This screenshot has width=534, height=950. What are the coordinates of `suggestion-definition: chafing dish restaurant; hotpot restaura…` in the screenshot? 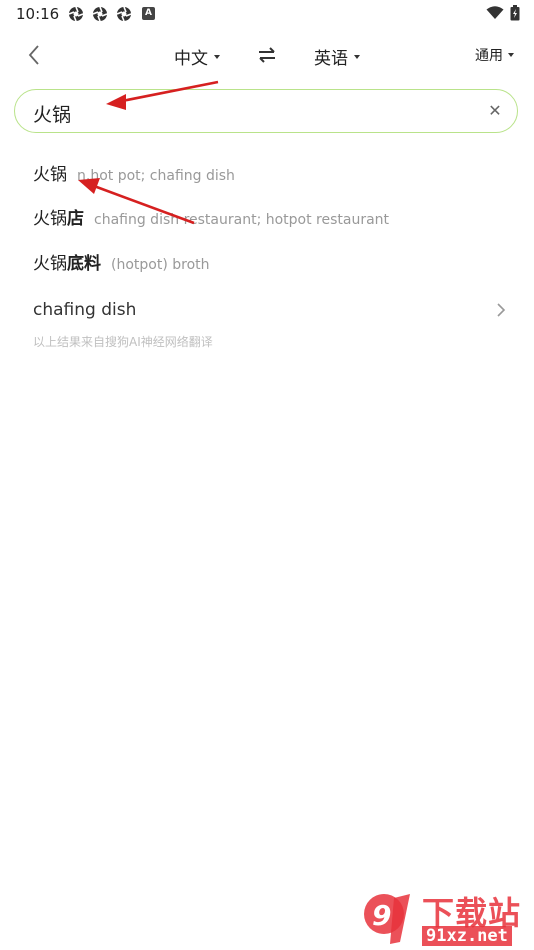 It's located at (242, 220).